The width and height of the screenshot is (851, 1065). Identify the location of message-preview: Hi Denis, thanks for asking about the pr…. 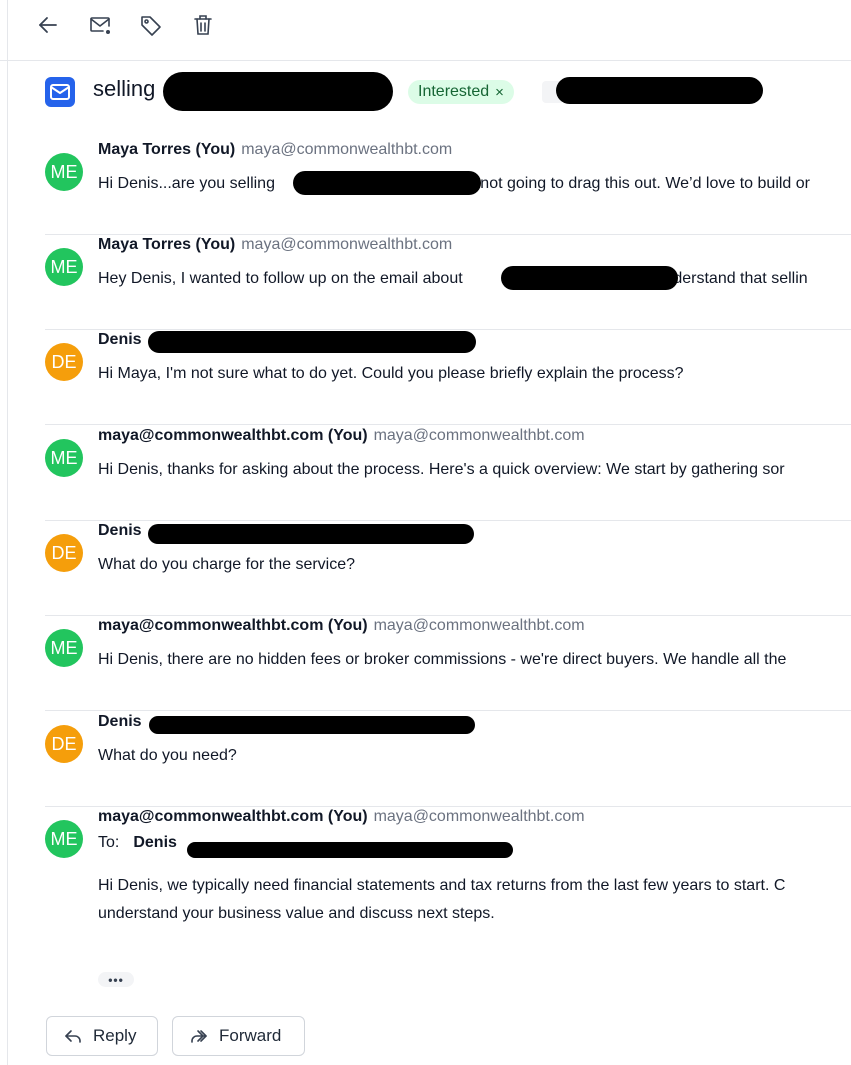
(441, 469).